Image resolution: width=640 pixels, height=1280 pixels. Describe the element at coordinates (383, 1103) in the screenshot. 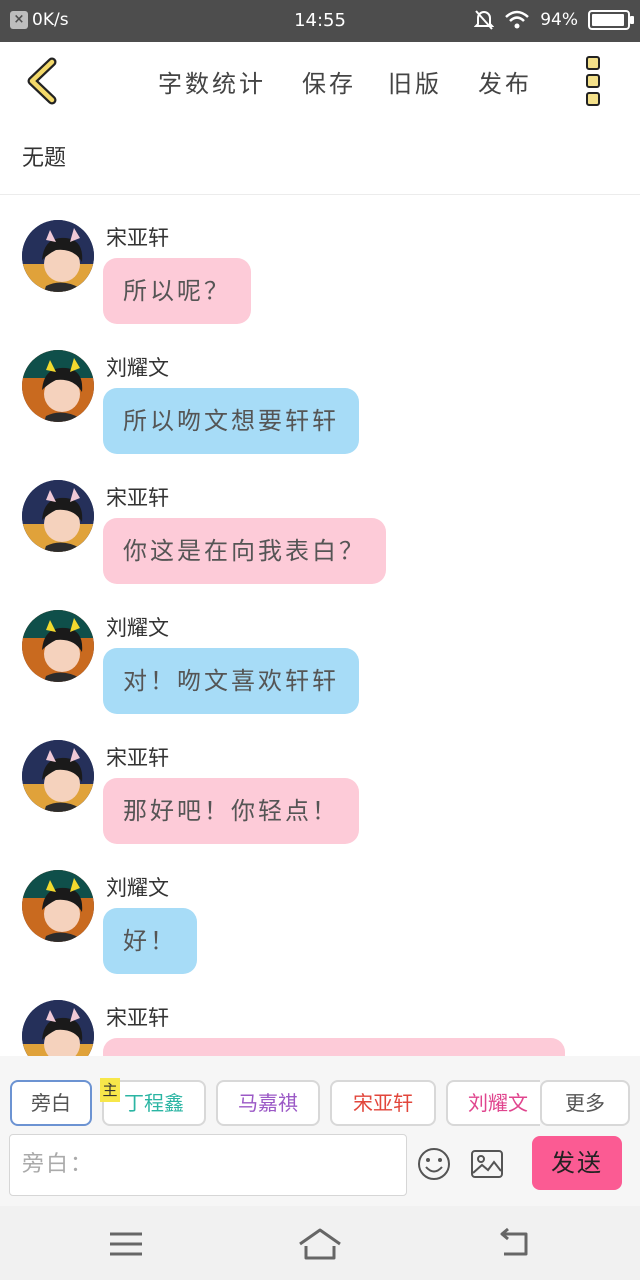

I see `role-chip: 宋亚轩` at that location.